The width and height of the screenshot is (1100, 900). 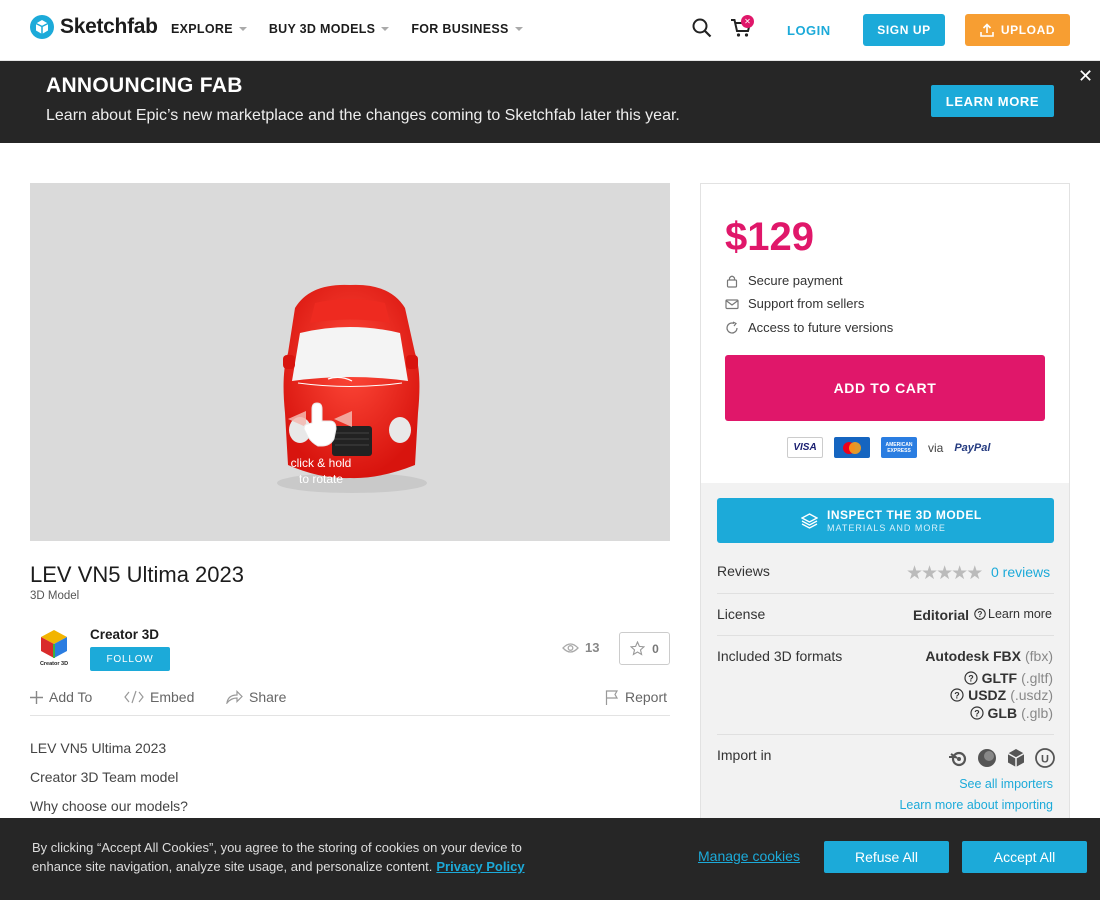 I want to click on format-ext: (.usdz), so click(x=1031, y=695).